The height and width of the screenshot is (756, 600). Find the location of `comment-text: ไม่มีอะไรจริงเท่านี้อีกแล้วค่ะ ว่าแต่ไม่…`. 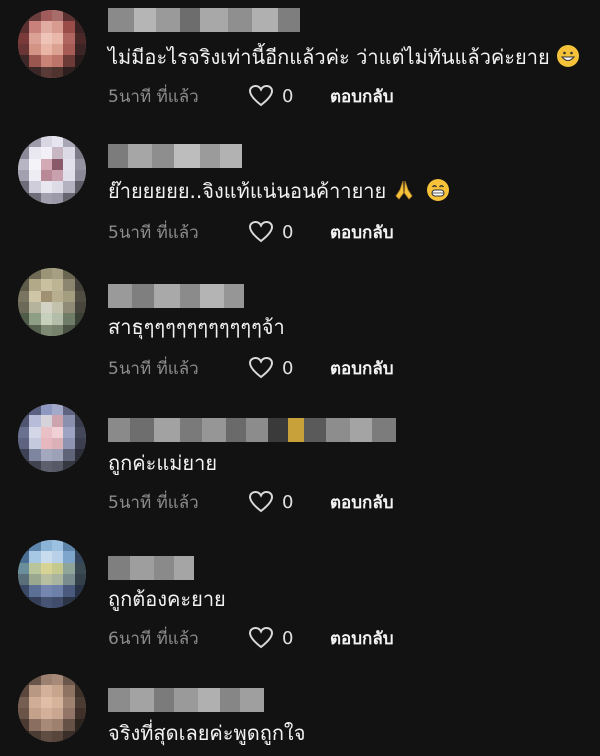

comment-text: ไม่มีอะไรจริงเท่านี้อีกแล้วค่ะ ว่าแต่ไม่… is located at coordinates (344, 57).